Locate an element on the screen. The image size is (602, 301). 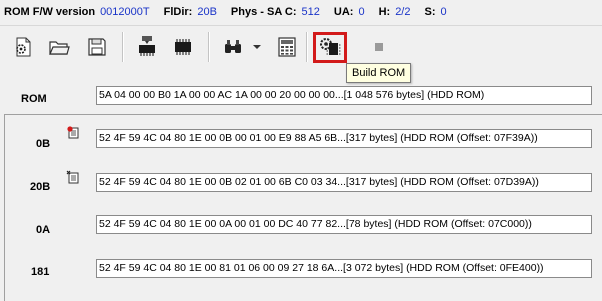
phys-value: 512 is located at coordinates (310, 12).